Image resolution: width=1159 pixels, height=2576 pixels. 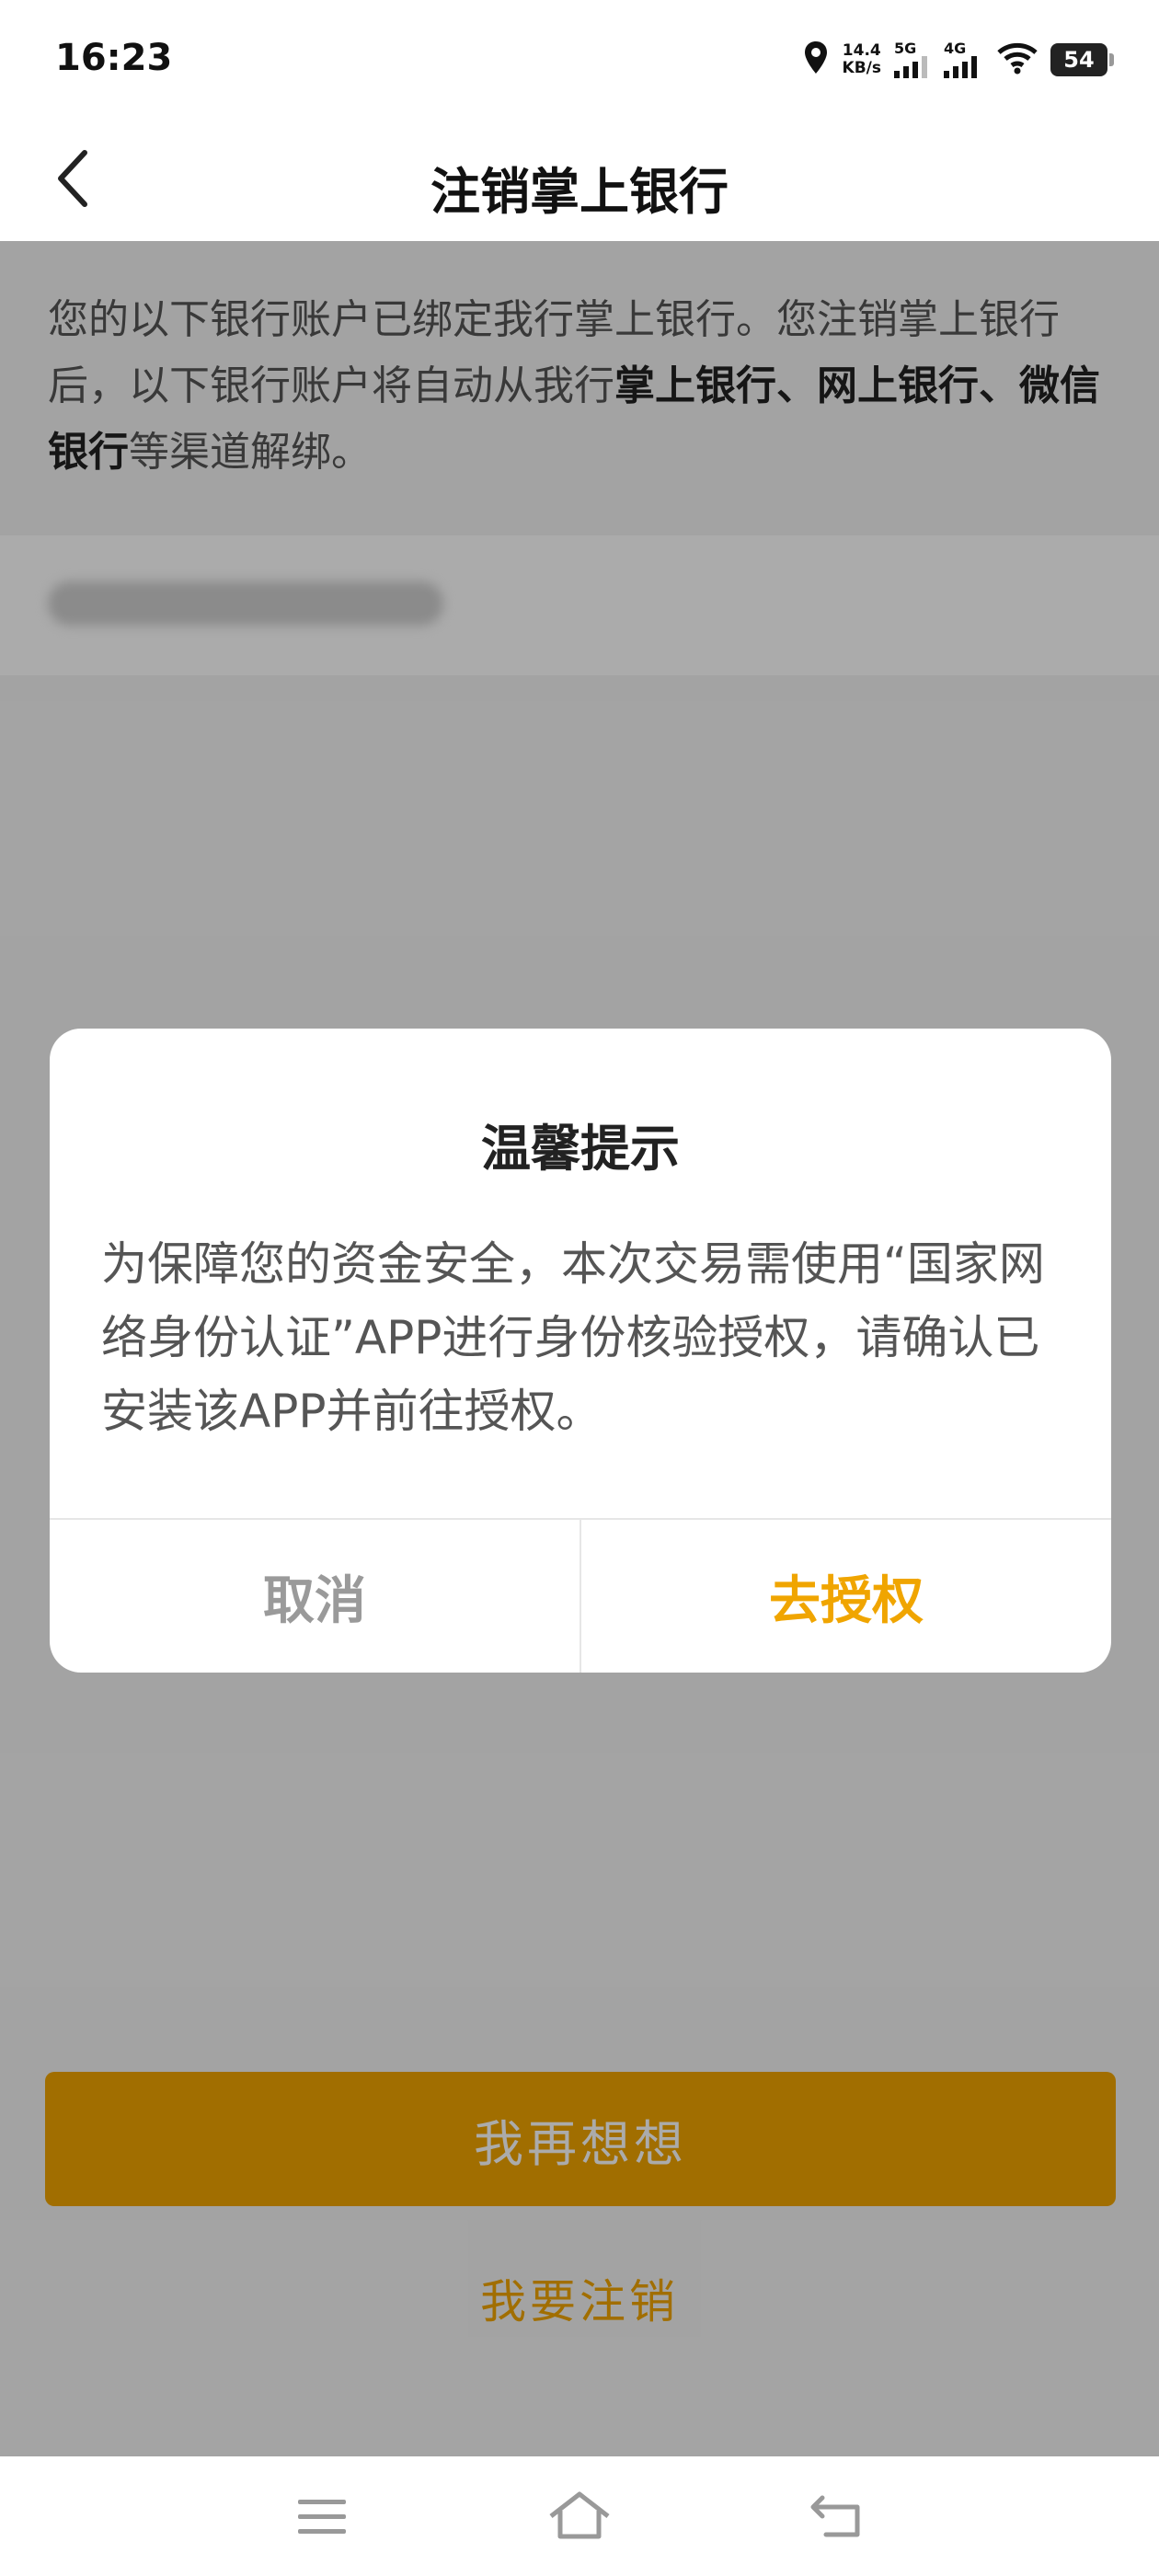 I want to click on dialog-title: 温馨提示, so click(x=580, y=1149).